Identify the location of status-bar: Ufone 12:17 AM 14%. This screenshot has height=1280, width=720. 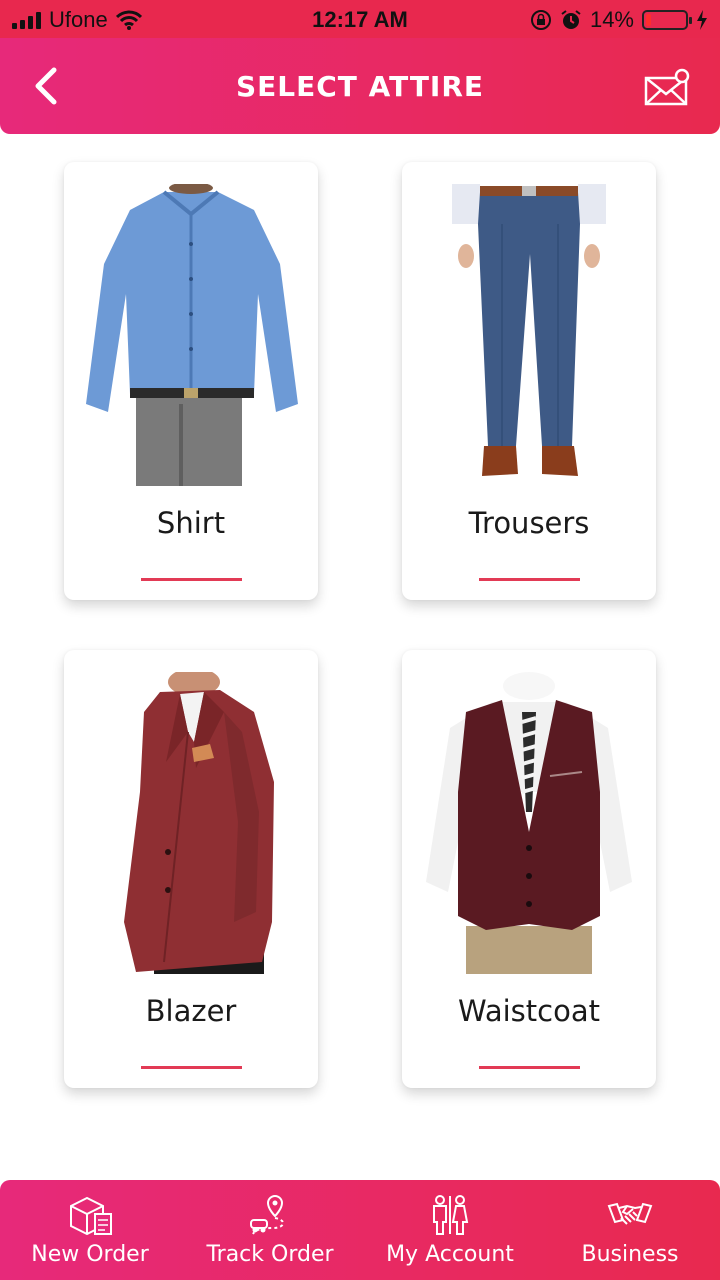
(360, 19).